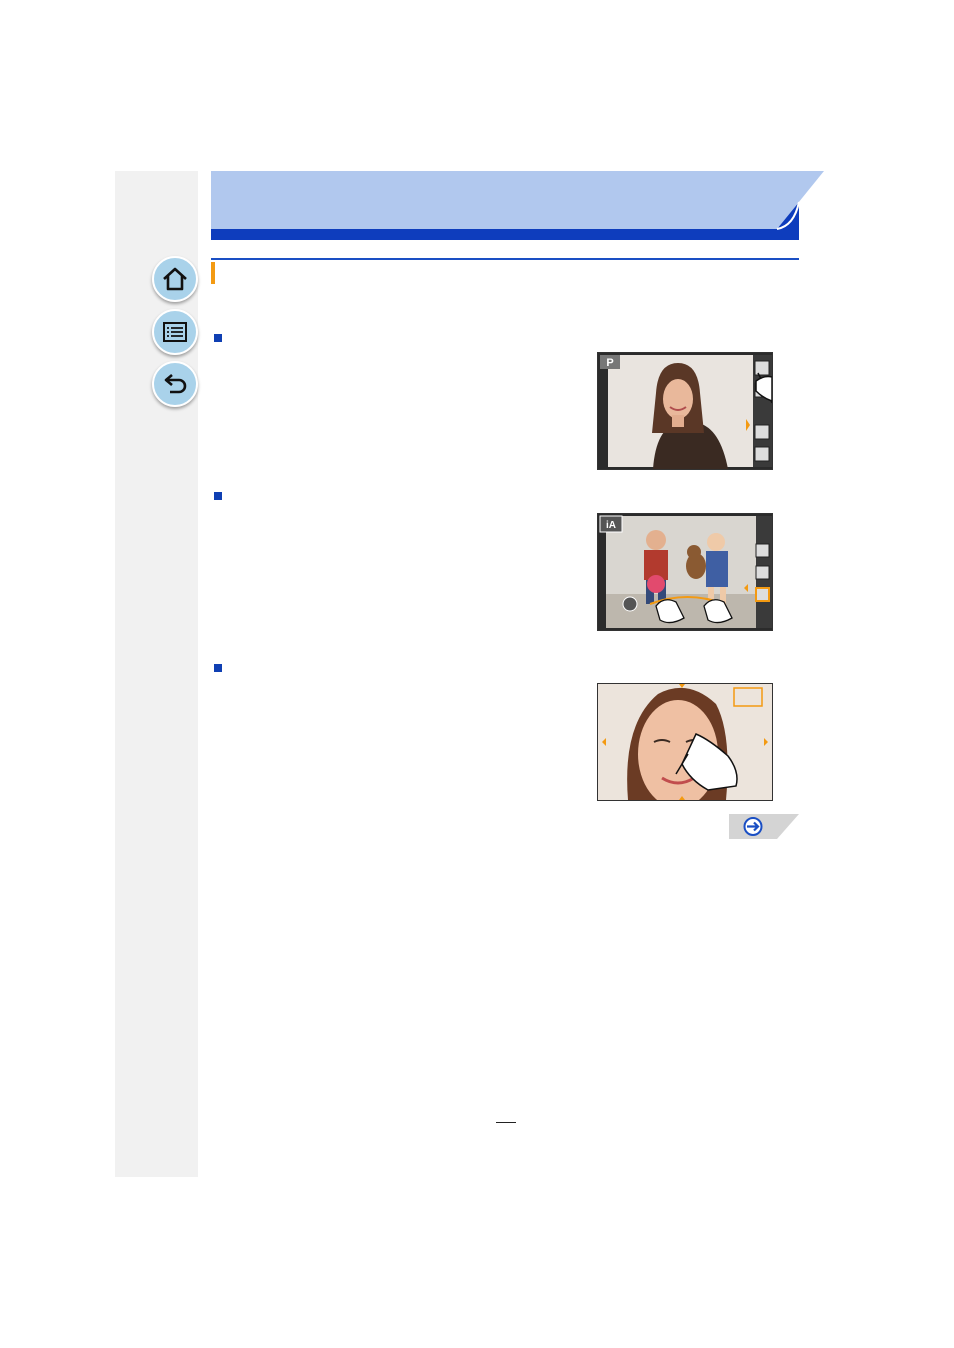  Describe the element at coordinates (630, 604) in the screenshot. I see `slider-min-icon` at that location.